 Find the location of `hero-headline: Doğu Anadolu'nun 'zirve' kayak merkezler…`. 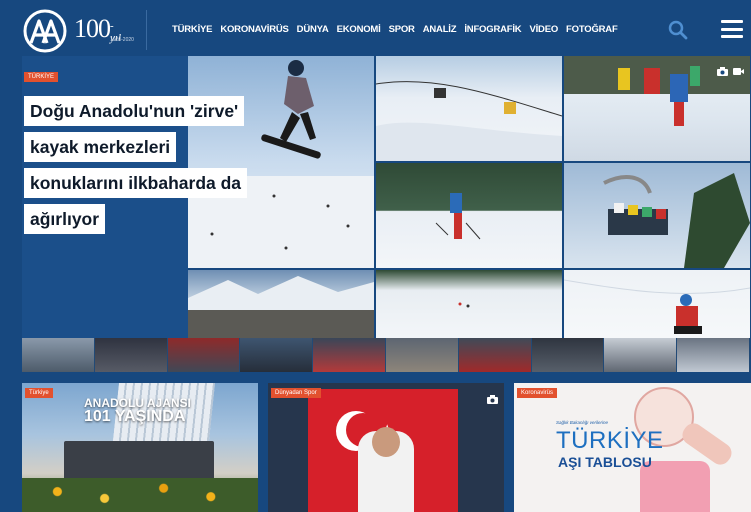

hero-headline: Doğu Anadolu'nun 'zirve' kayak merkezler… is located at coordinates (144, 168).